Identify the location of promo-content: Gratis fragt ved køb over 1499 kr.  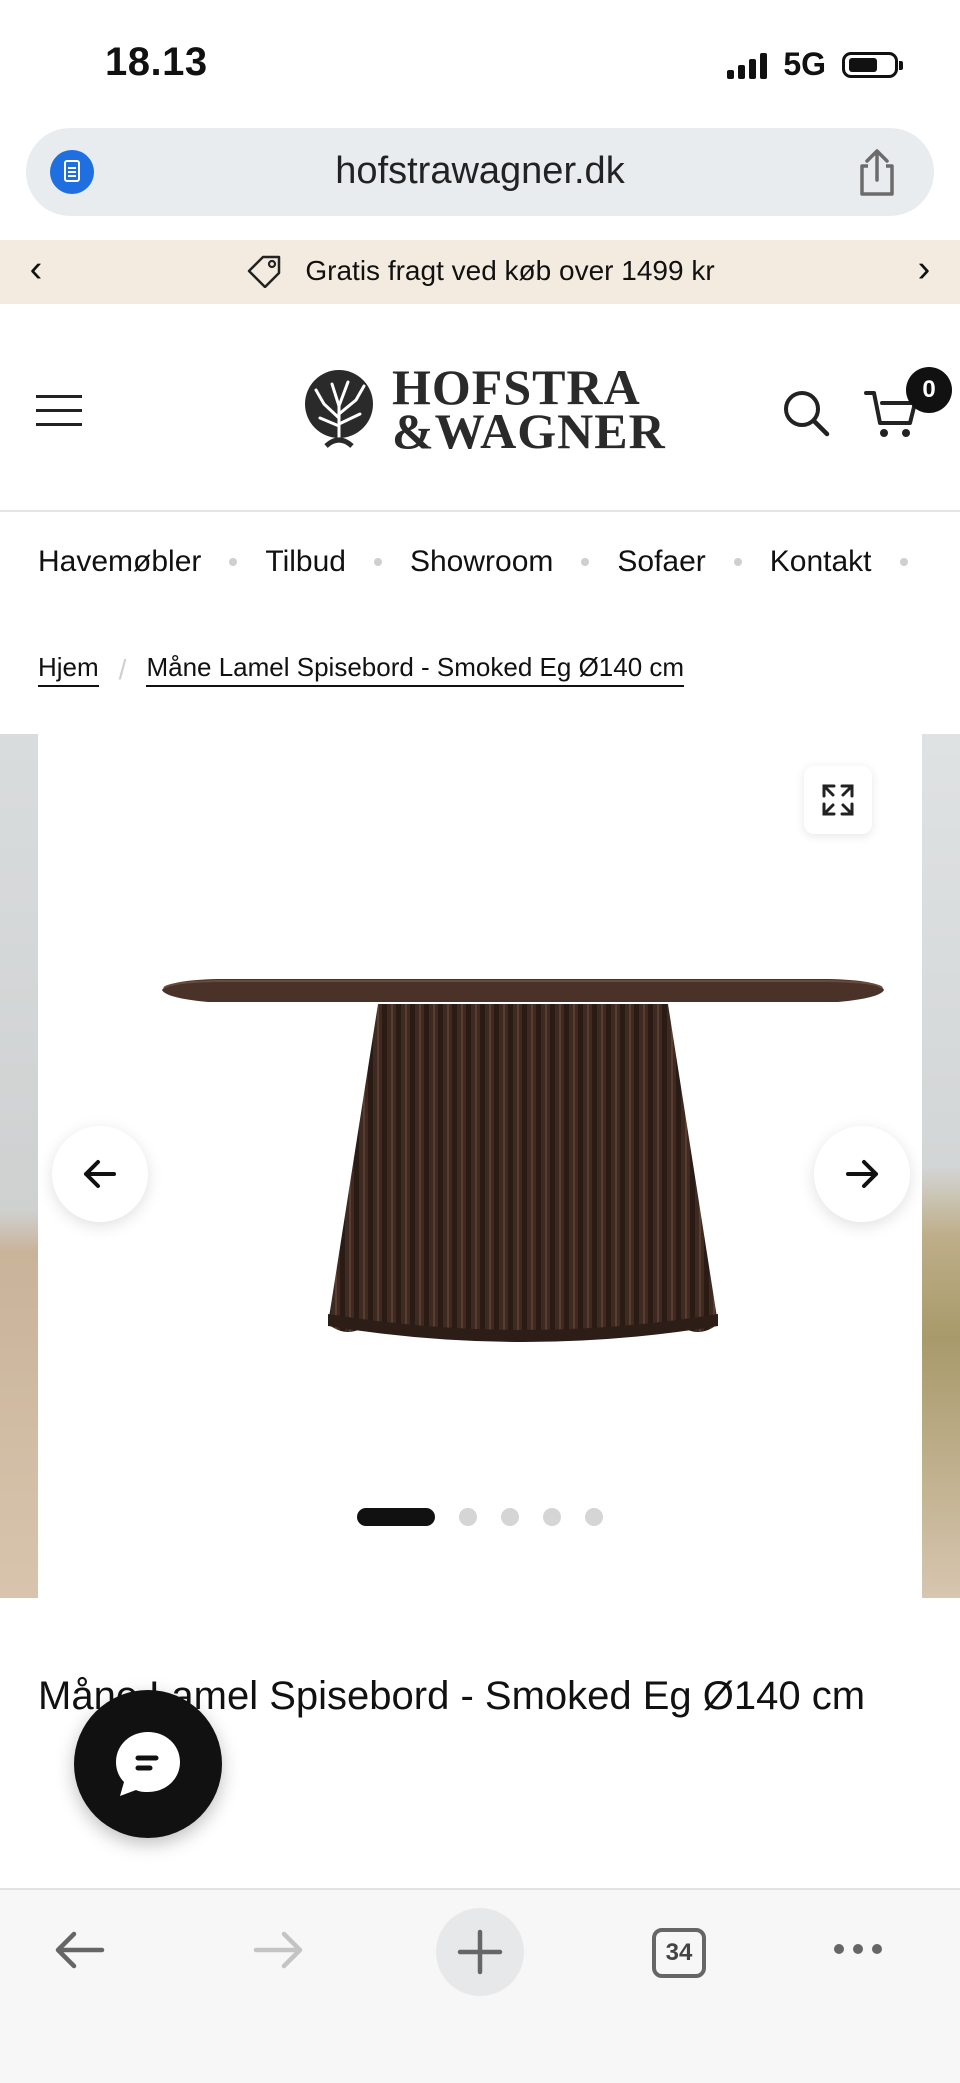
(480, 271).